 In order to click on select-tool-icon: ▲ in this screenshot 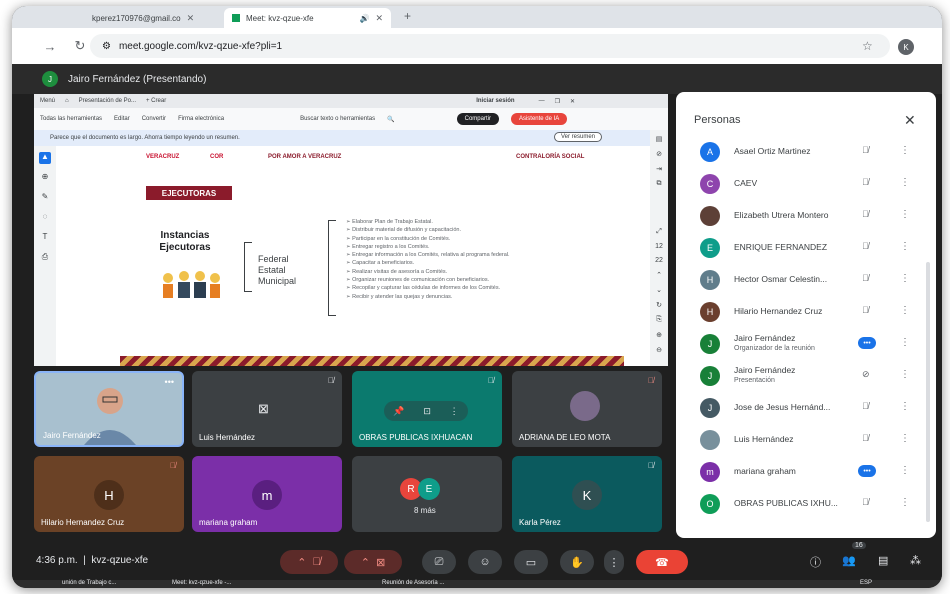, I will do `click(45, 158)`.